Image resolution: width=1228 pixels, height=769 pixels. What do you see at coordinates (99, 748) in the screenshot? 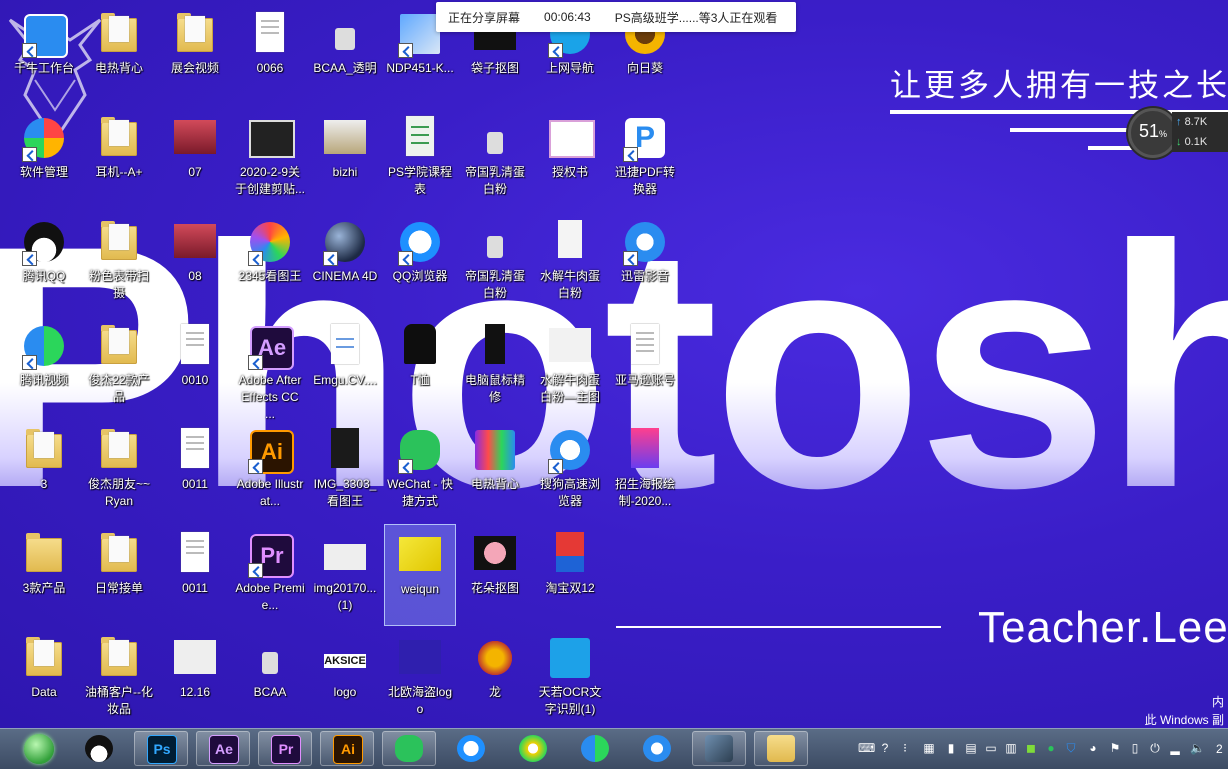
I see `taskbar-qq` at bounding box center [99, 748].